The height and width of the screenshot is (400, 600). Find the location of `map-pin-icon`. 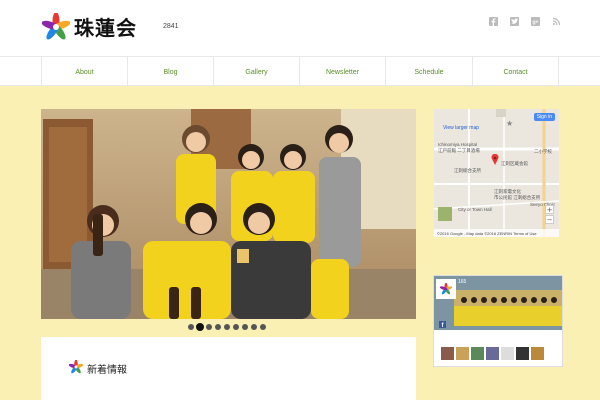

map-pin-icon is located at coordinates (495, 159).